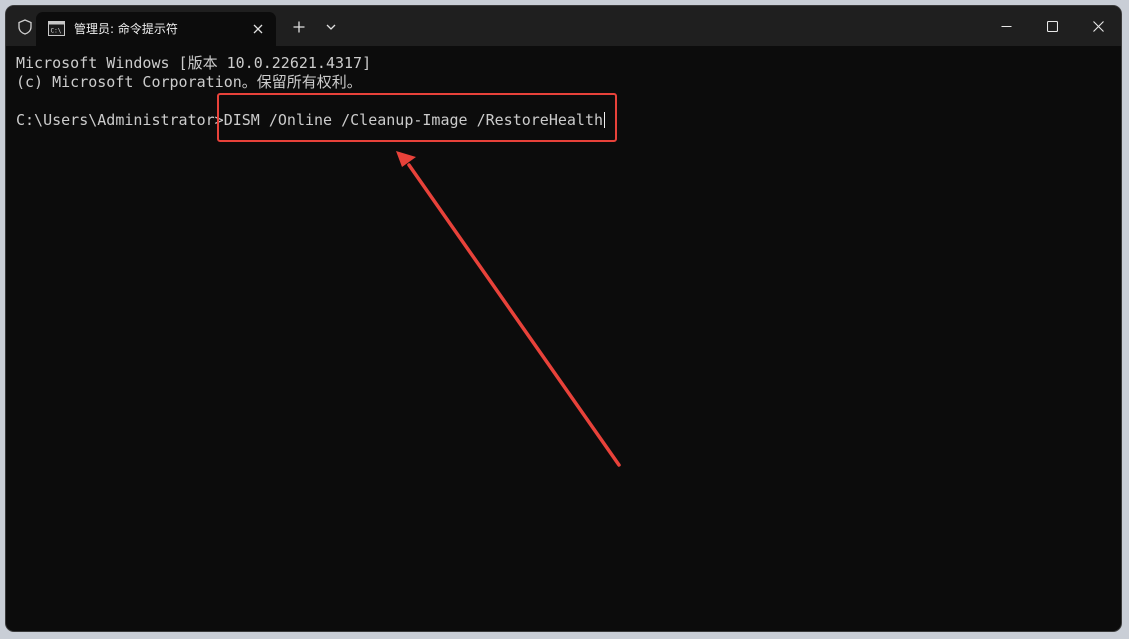 The height and width of the screenshot is (639, 1129). Describe the element at coordinates (331, 27) in the screenshot. I see `chevron-down-icon` at that location.